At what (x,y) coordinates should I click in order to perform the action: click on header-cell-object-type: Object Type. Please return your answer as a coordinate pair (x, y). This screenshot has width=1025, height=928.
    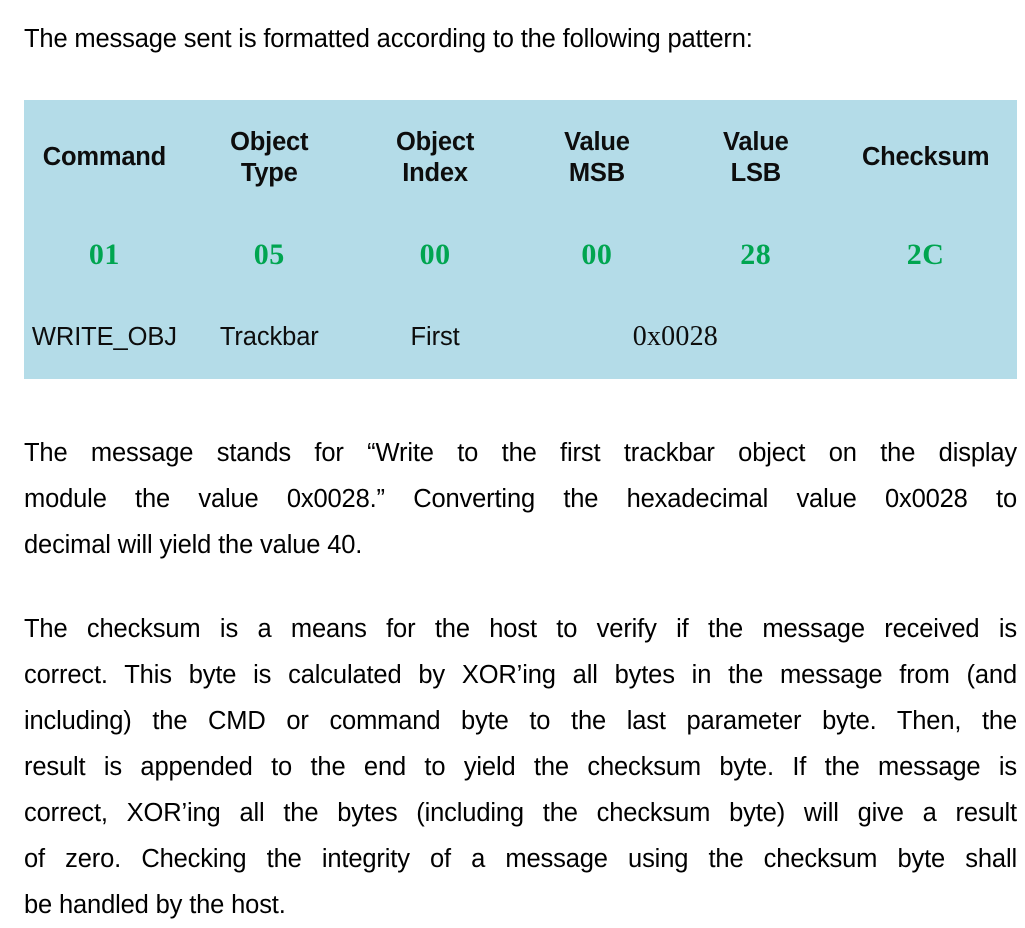
    Looking at the image, I should click on (269, 157).